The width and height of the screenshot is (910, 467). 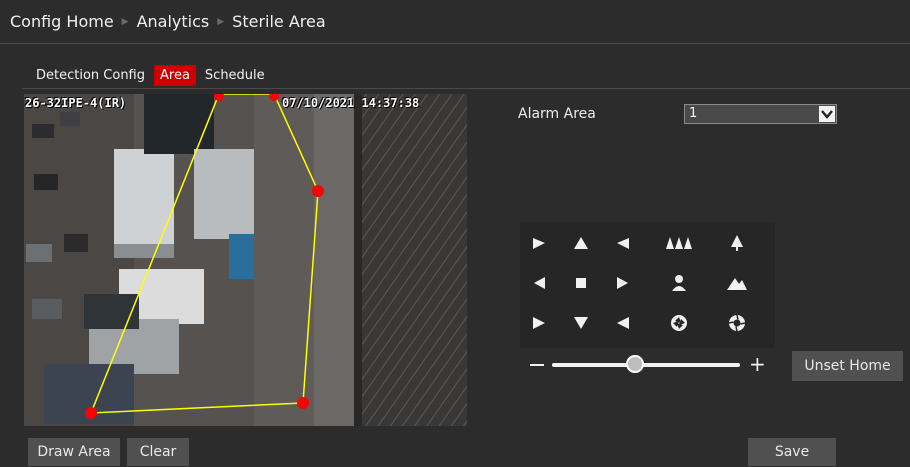 I want to click on osd-datetime: 07/10/2021 14:37:38, so click(x=351, y=103).